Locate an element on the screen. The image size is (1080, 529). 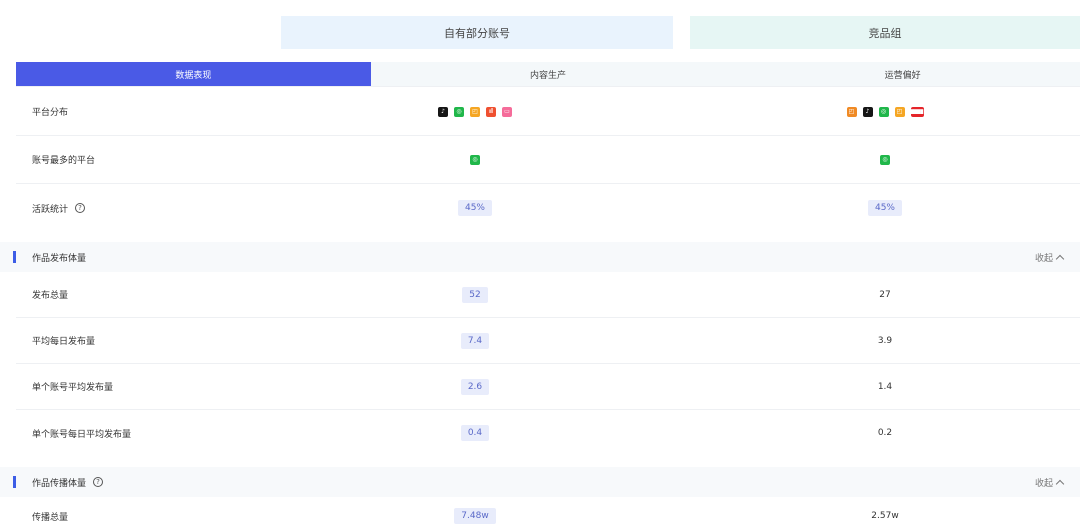
competitor-value: 27 is located at coordinates (885, 294).